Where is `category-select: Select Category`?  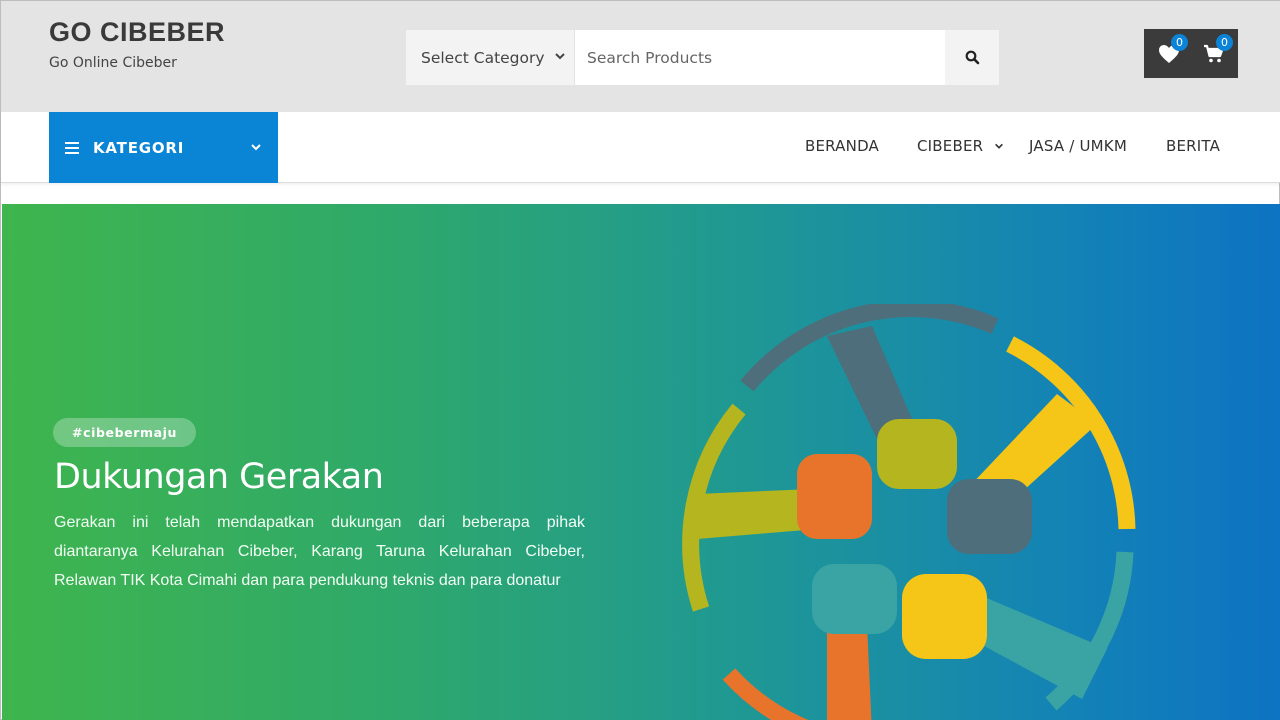 category-select: Select Category is located at coordinates (490, 57).